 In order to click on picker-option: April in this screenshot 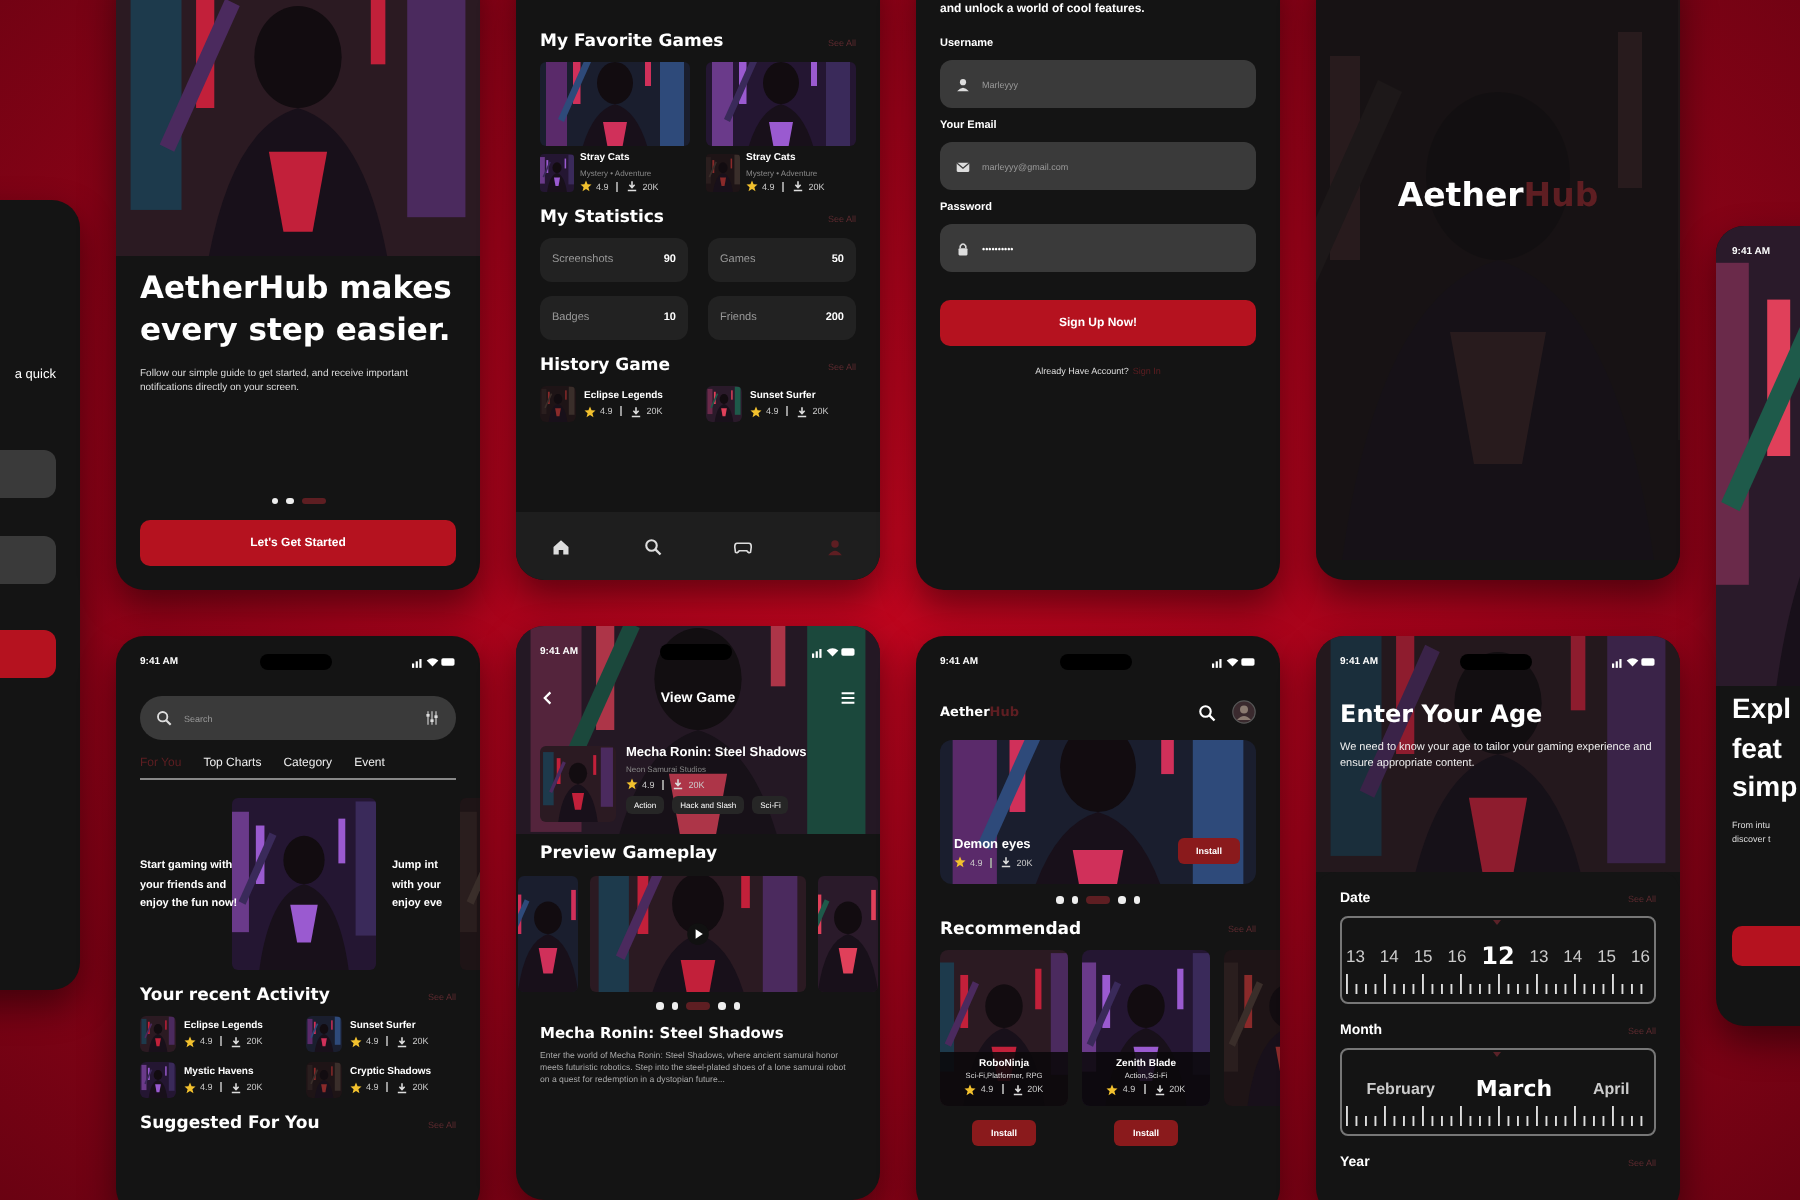, I will do `click(1611, 1089)`.